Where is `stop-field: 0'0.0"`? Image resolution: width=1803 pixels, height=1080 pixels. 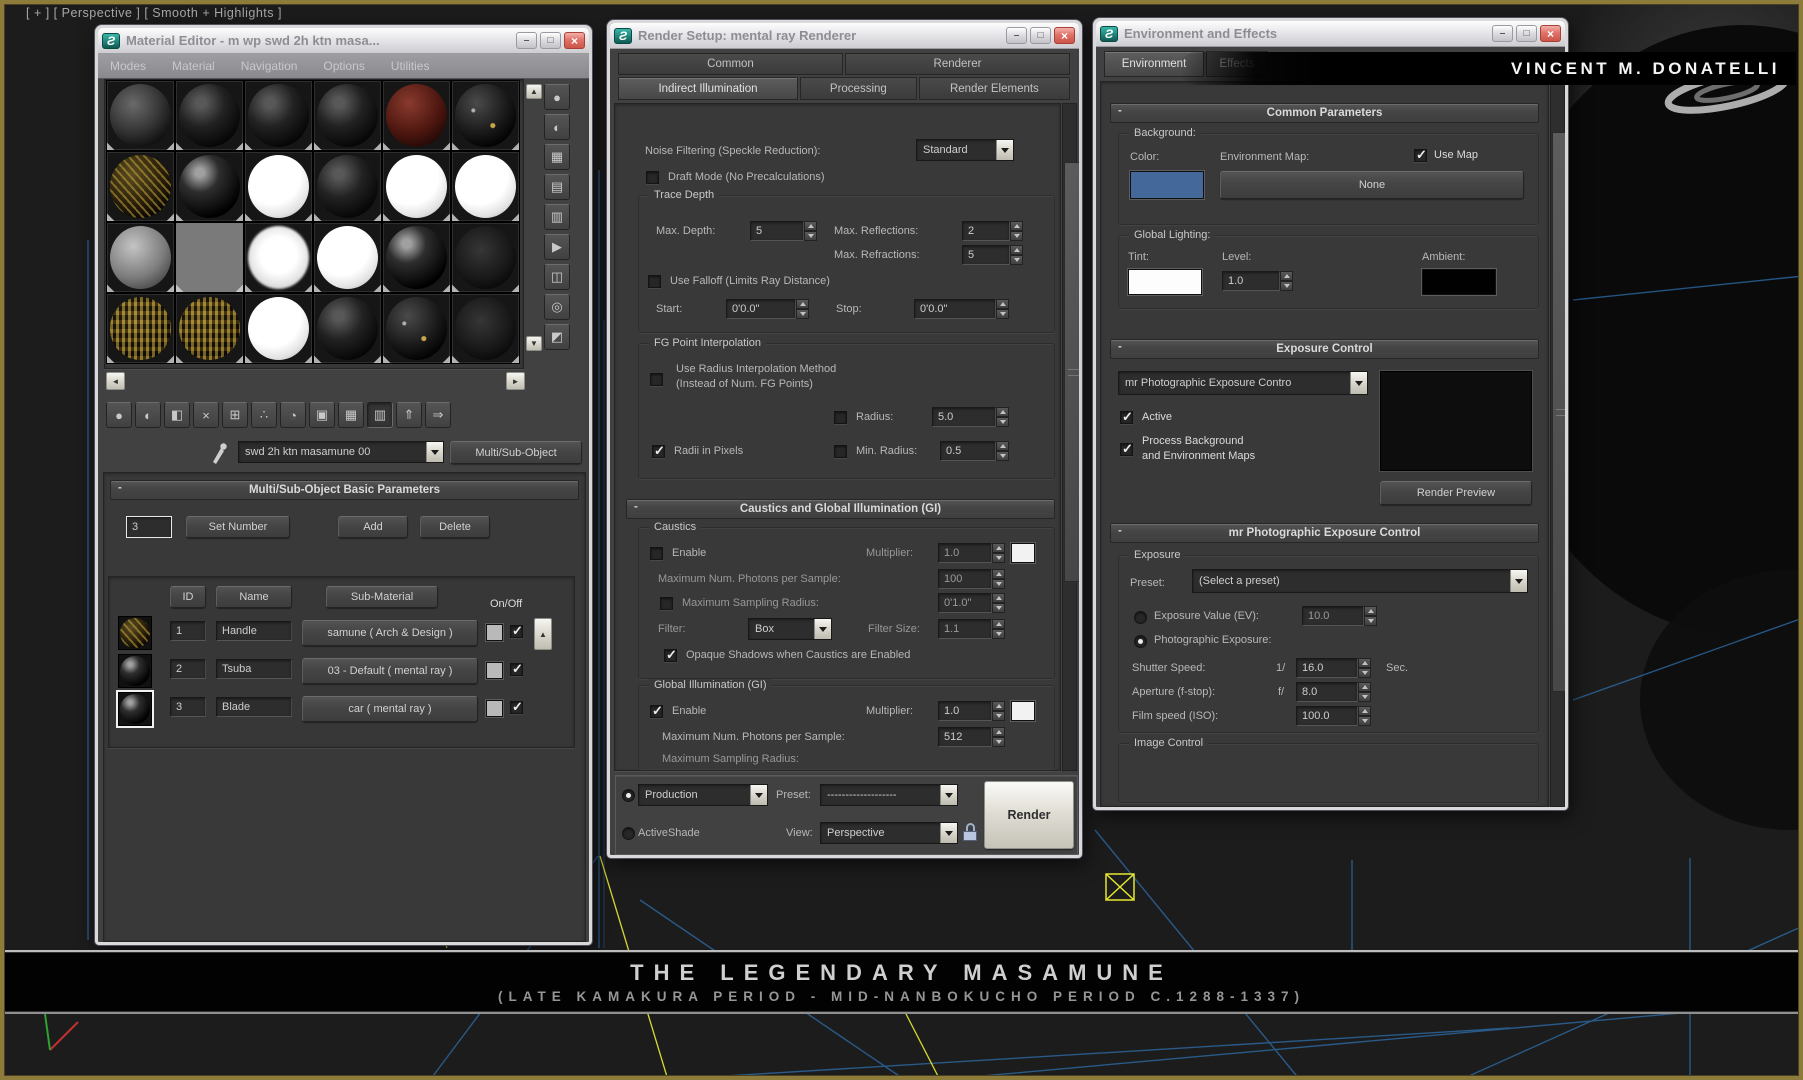
stop-field: 0'0.0" is located at coordinates (955, 309).